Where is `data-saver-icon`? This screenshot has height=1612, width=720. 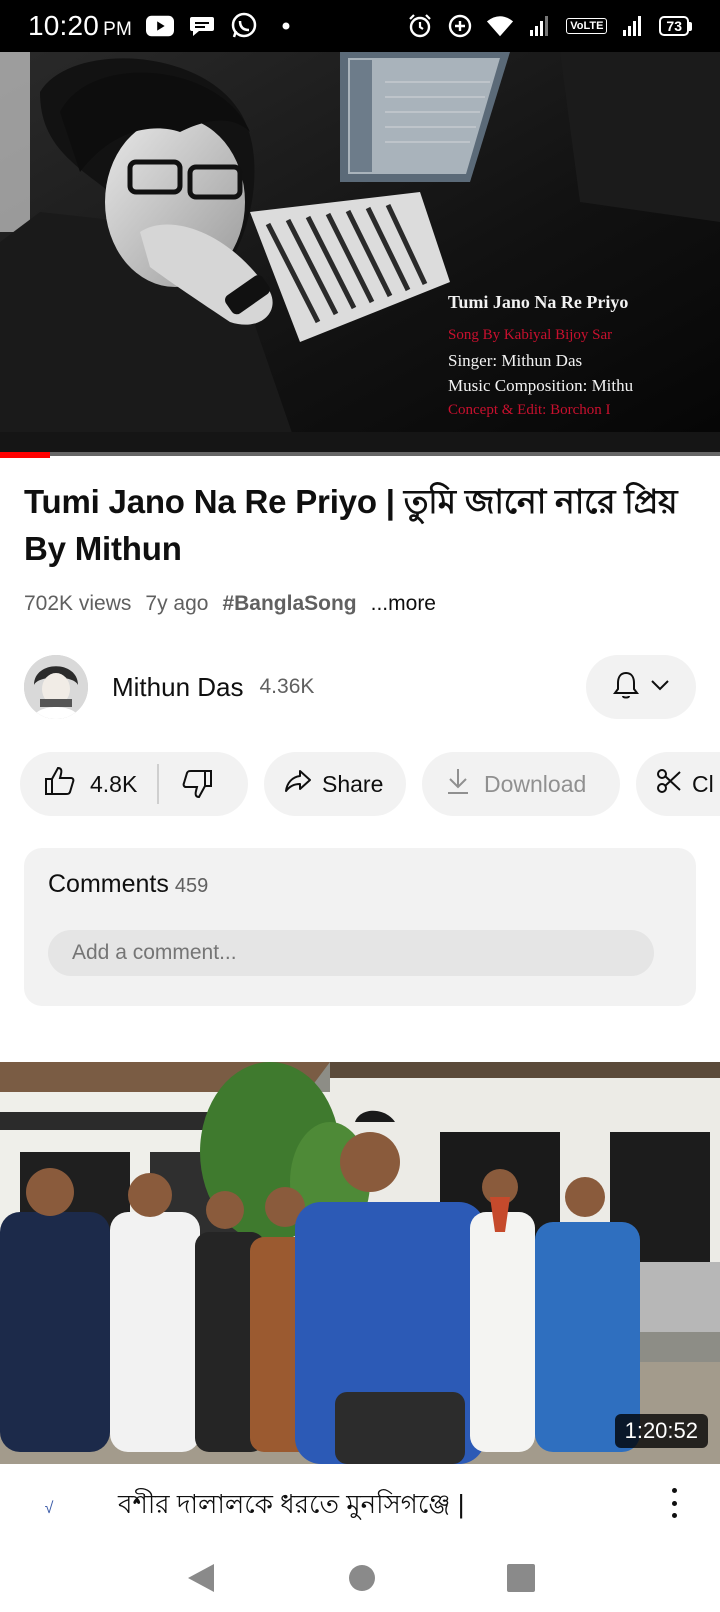 data-saver-icon is located at coordinates (460, 26).